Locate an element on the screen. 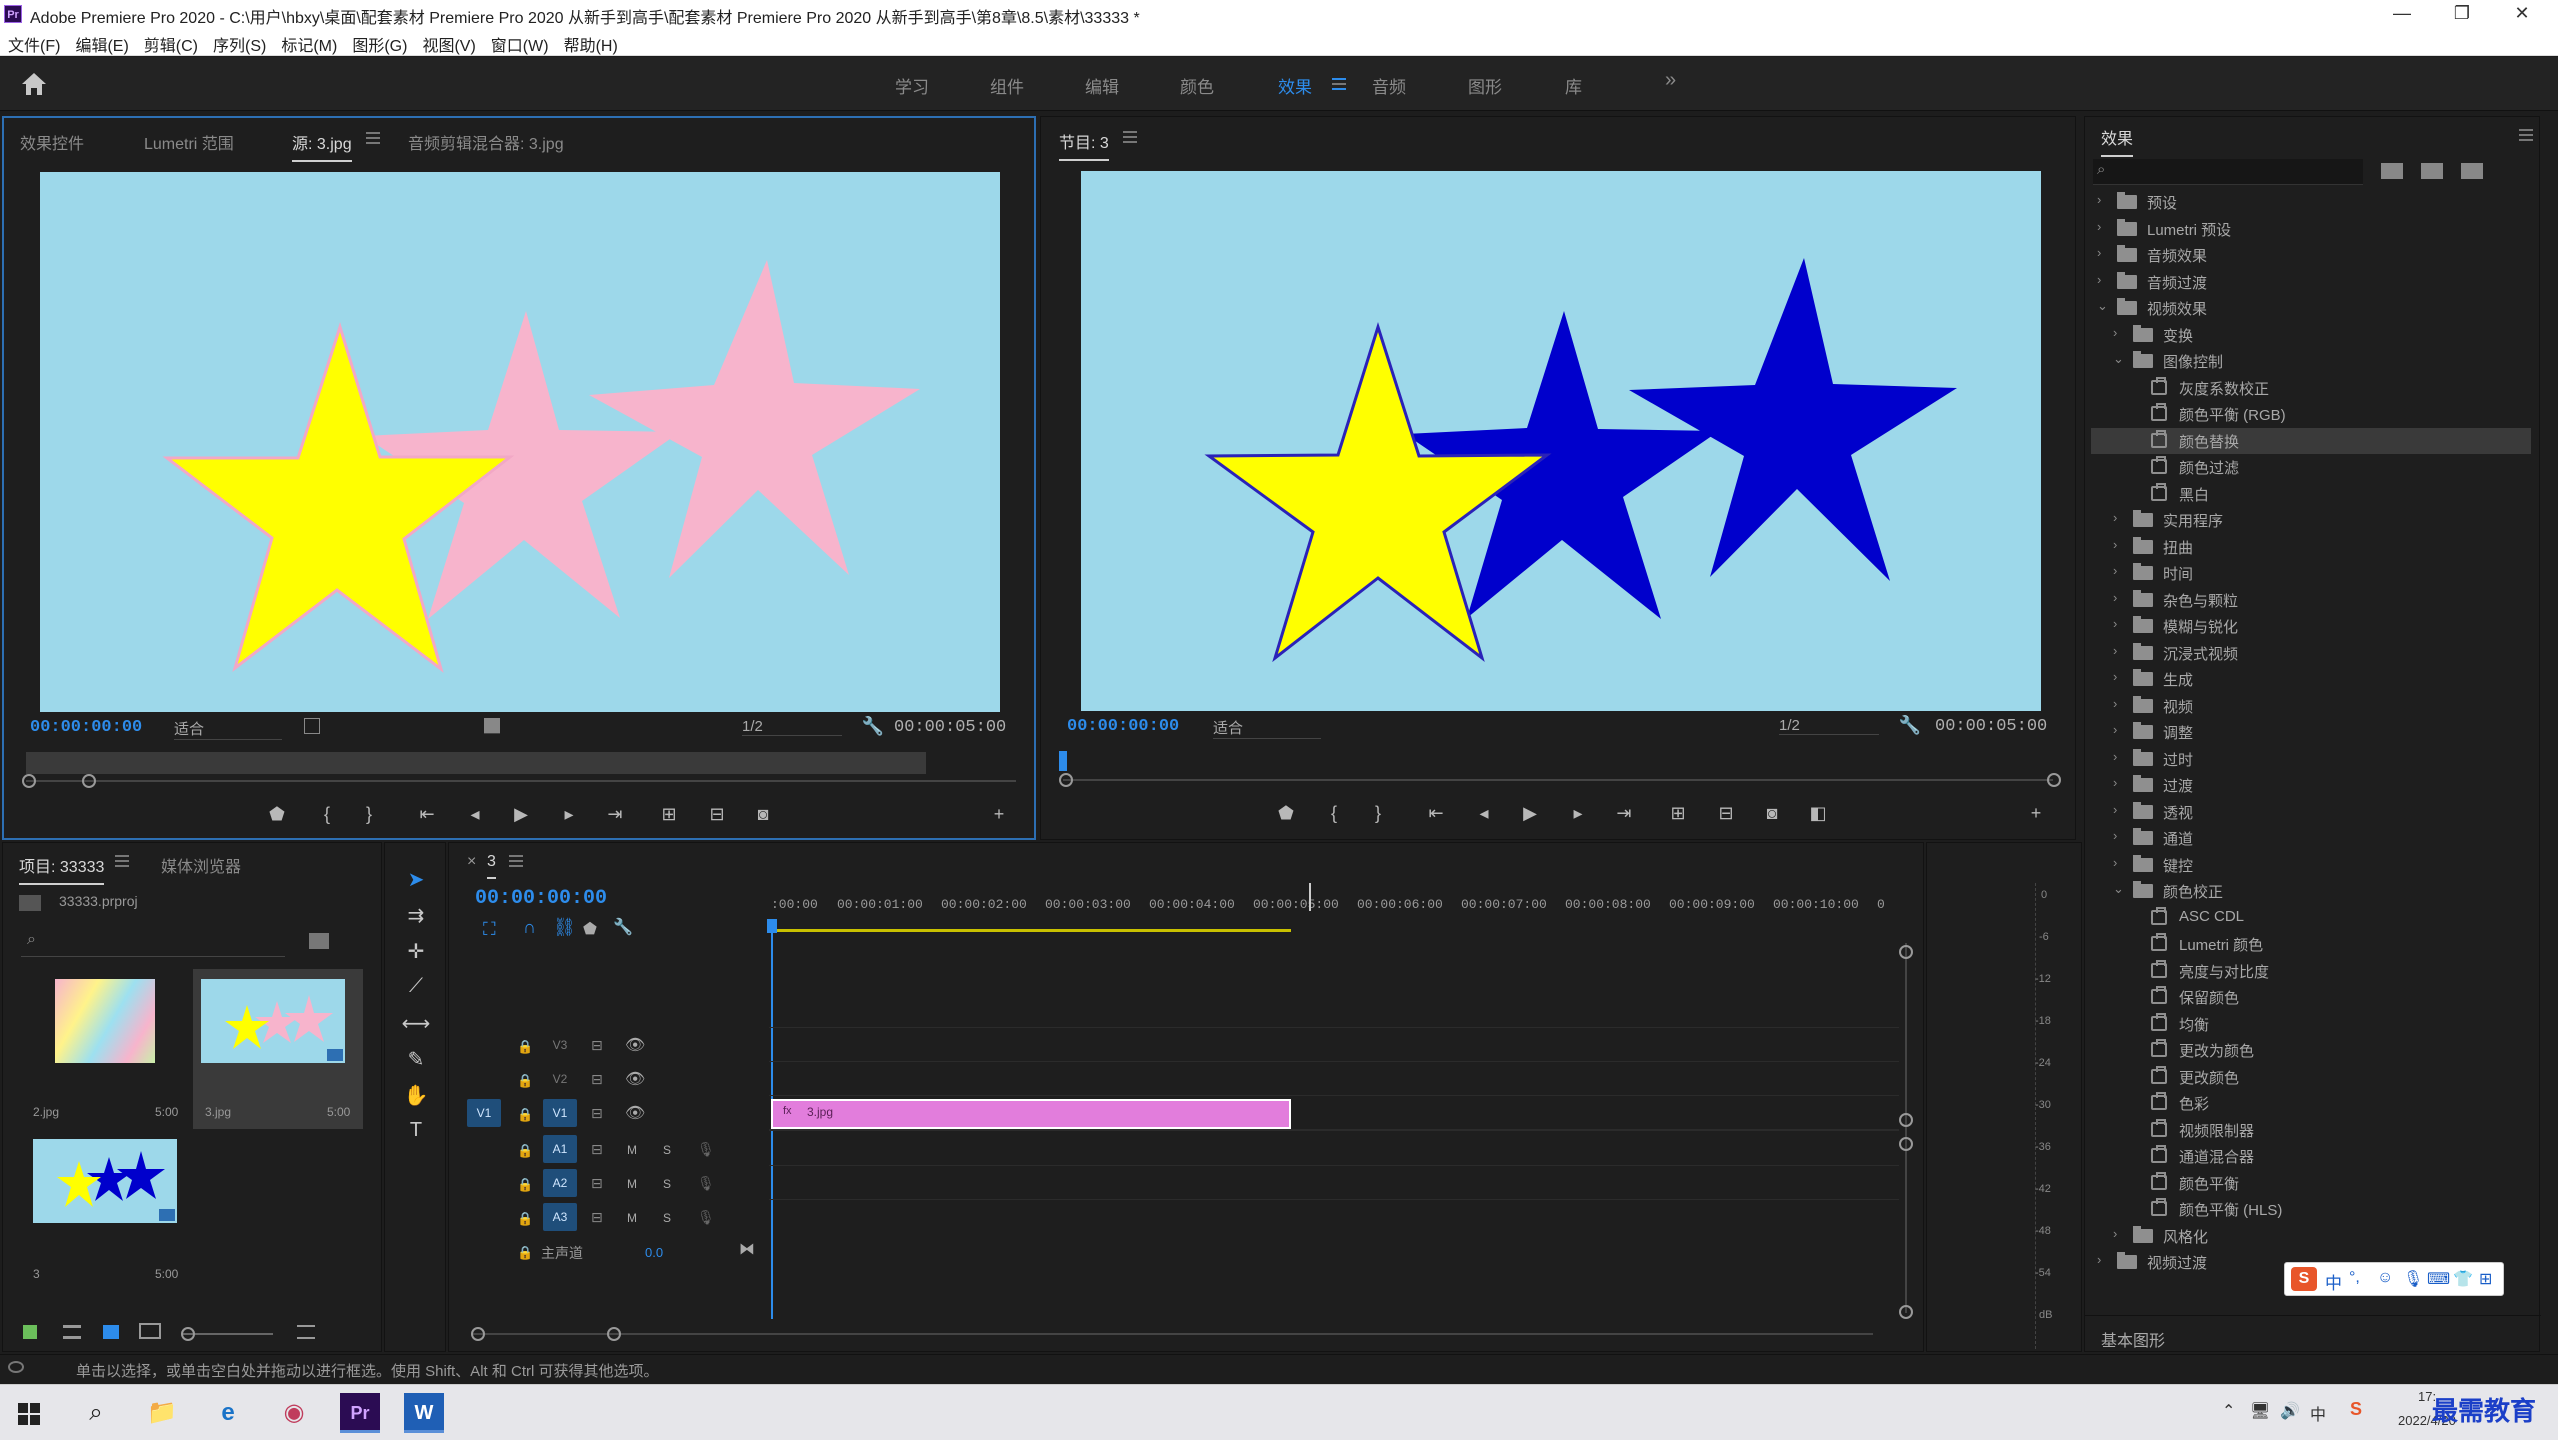 This screenshot has height=1440, width=2558. effect-folder: › 杂色与颗粒 is located at coordinates (2311, 600).